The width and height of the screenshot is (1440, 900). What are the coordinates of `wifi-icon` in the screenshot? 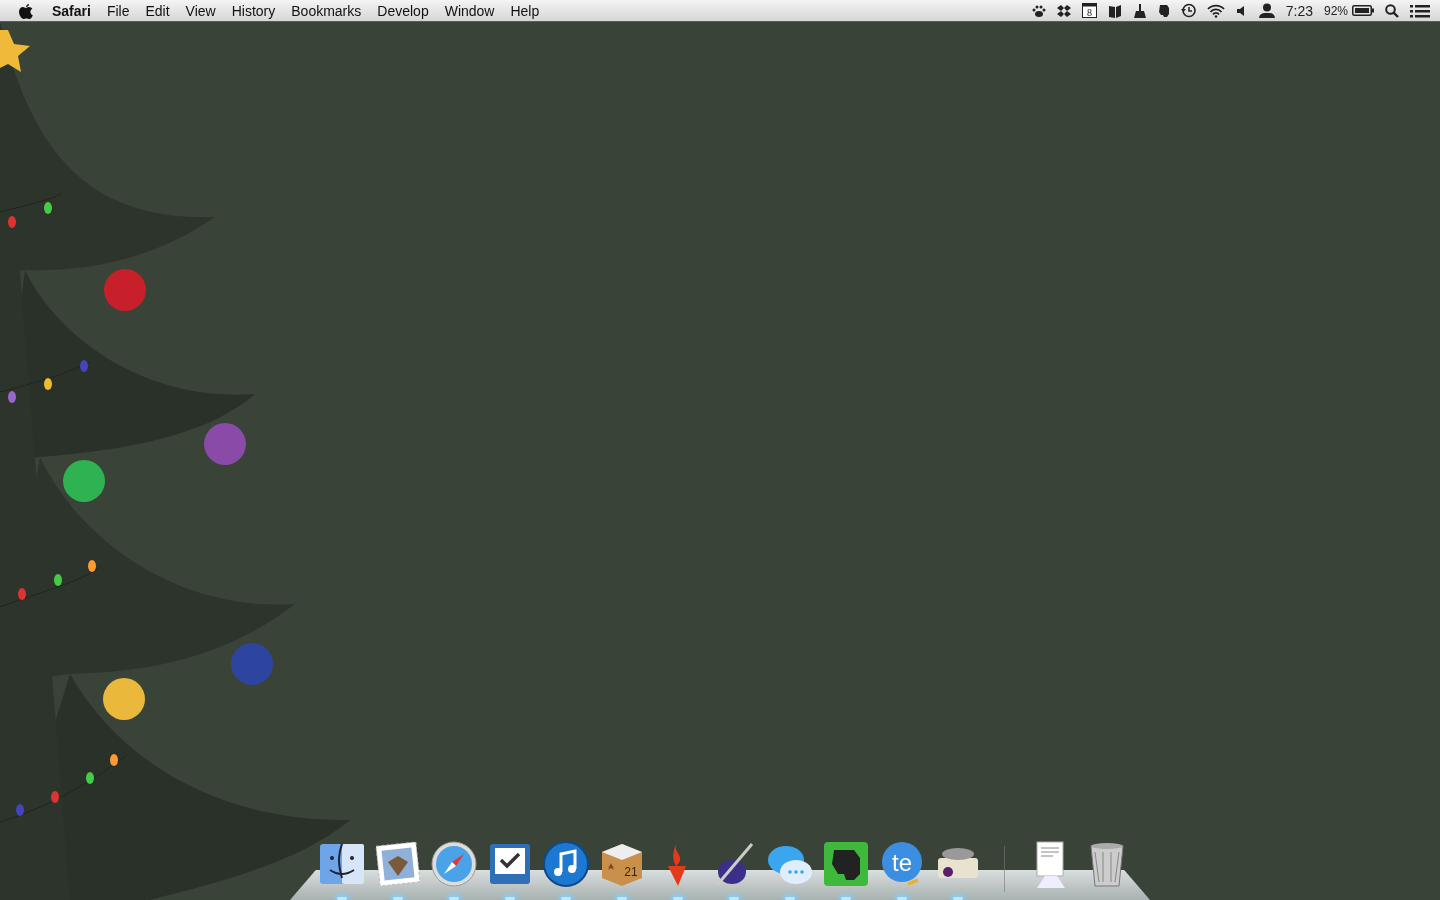 It's located at (1215, 10).